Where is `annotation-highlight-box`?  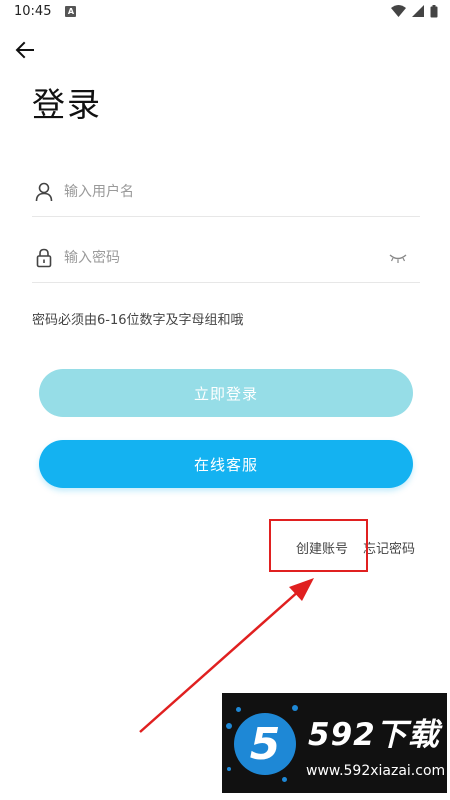
annotation-highlight-box is located at coordinates (318, 545).